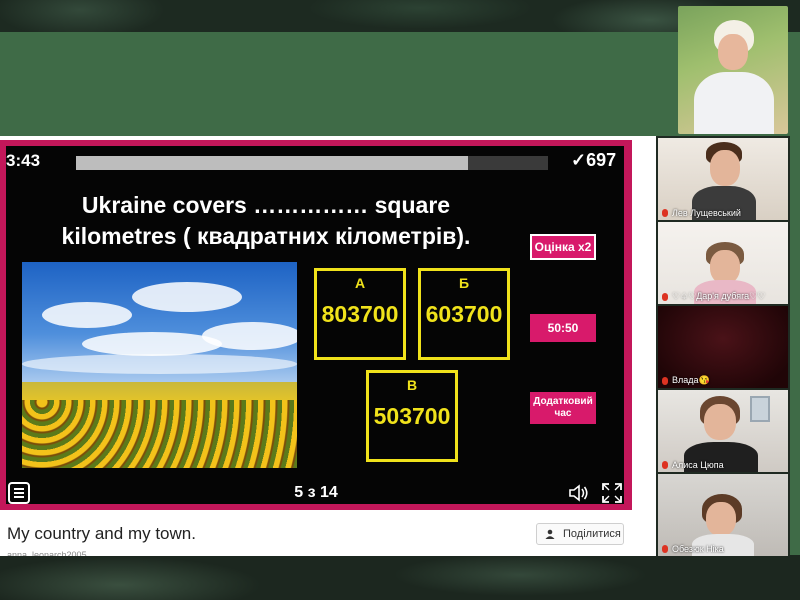 This screenshot has width=800, height=600. Describe the element at coordinates (698, 465) in the screenshot. I see `participant-name: Алиса Цюпа` at that location.